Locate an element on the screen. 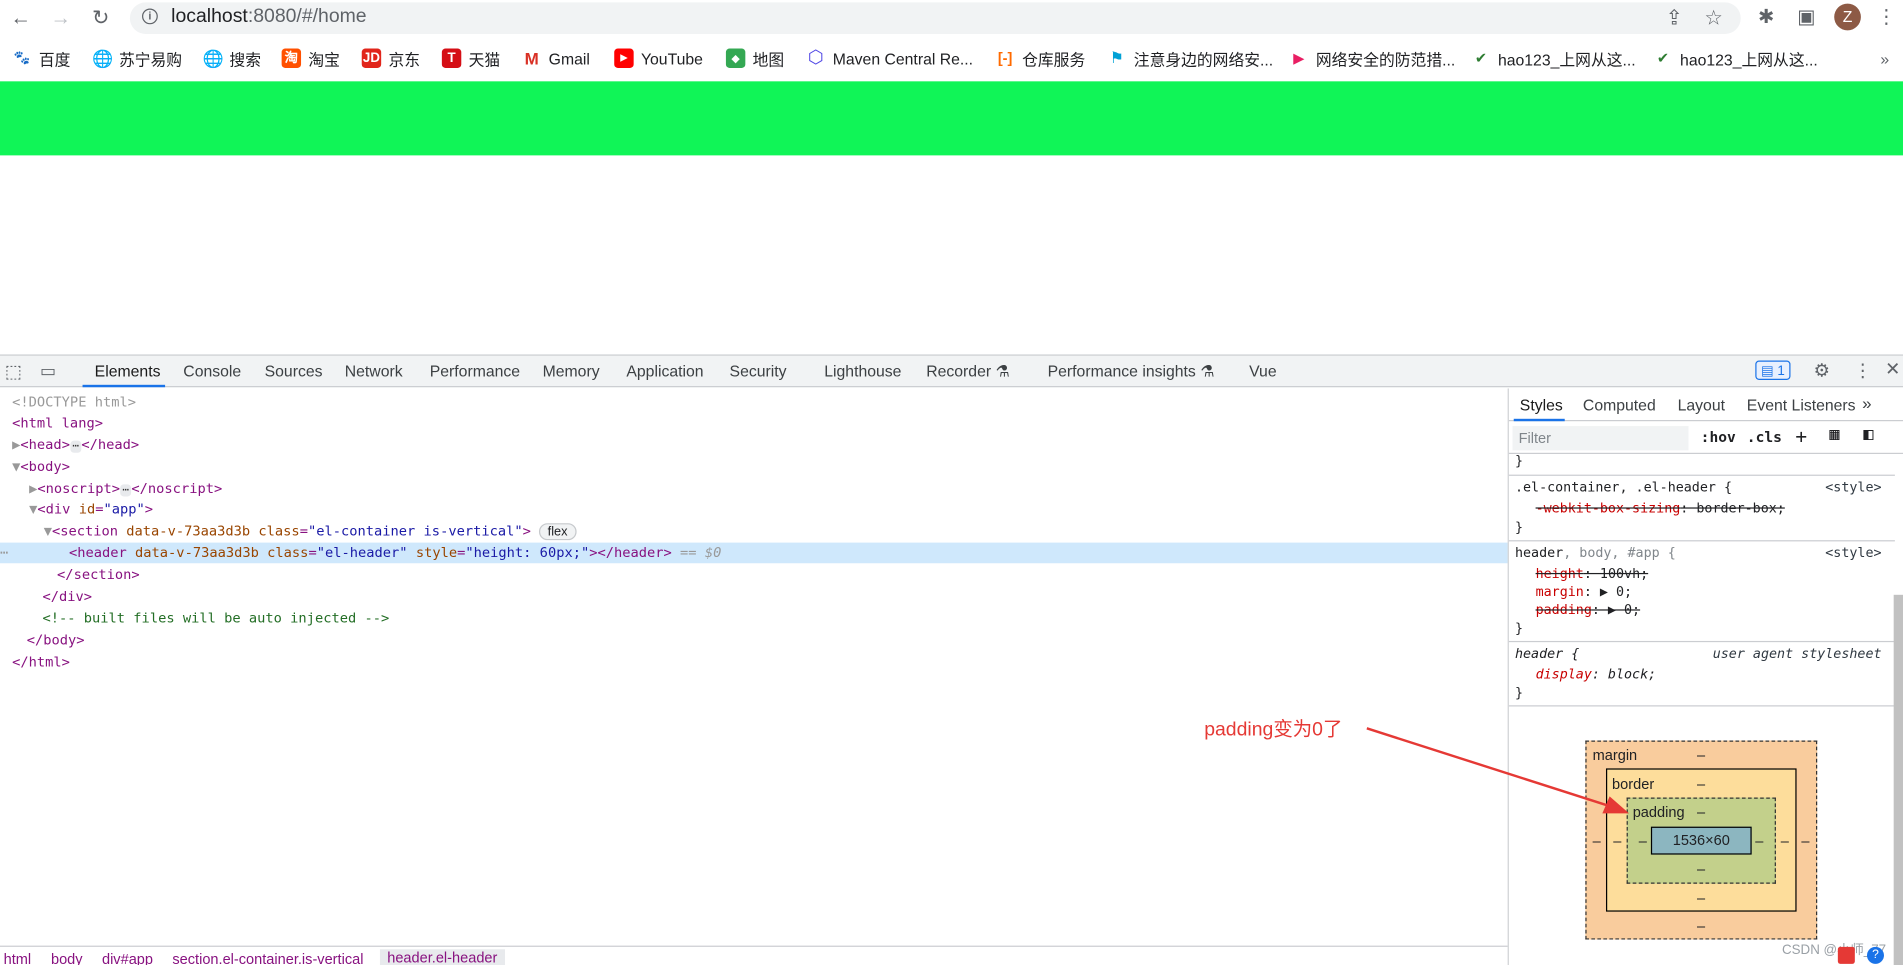 This screenshot has height=965, width=1903. tab-application: Application is located at coordinates (664, 371).